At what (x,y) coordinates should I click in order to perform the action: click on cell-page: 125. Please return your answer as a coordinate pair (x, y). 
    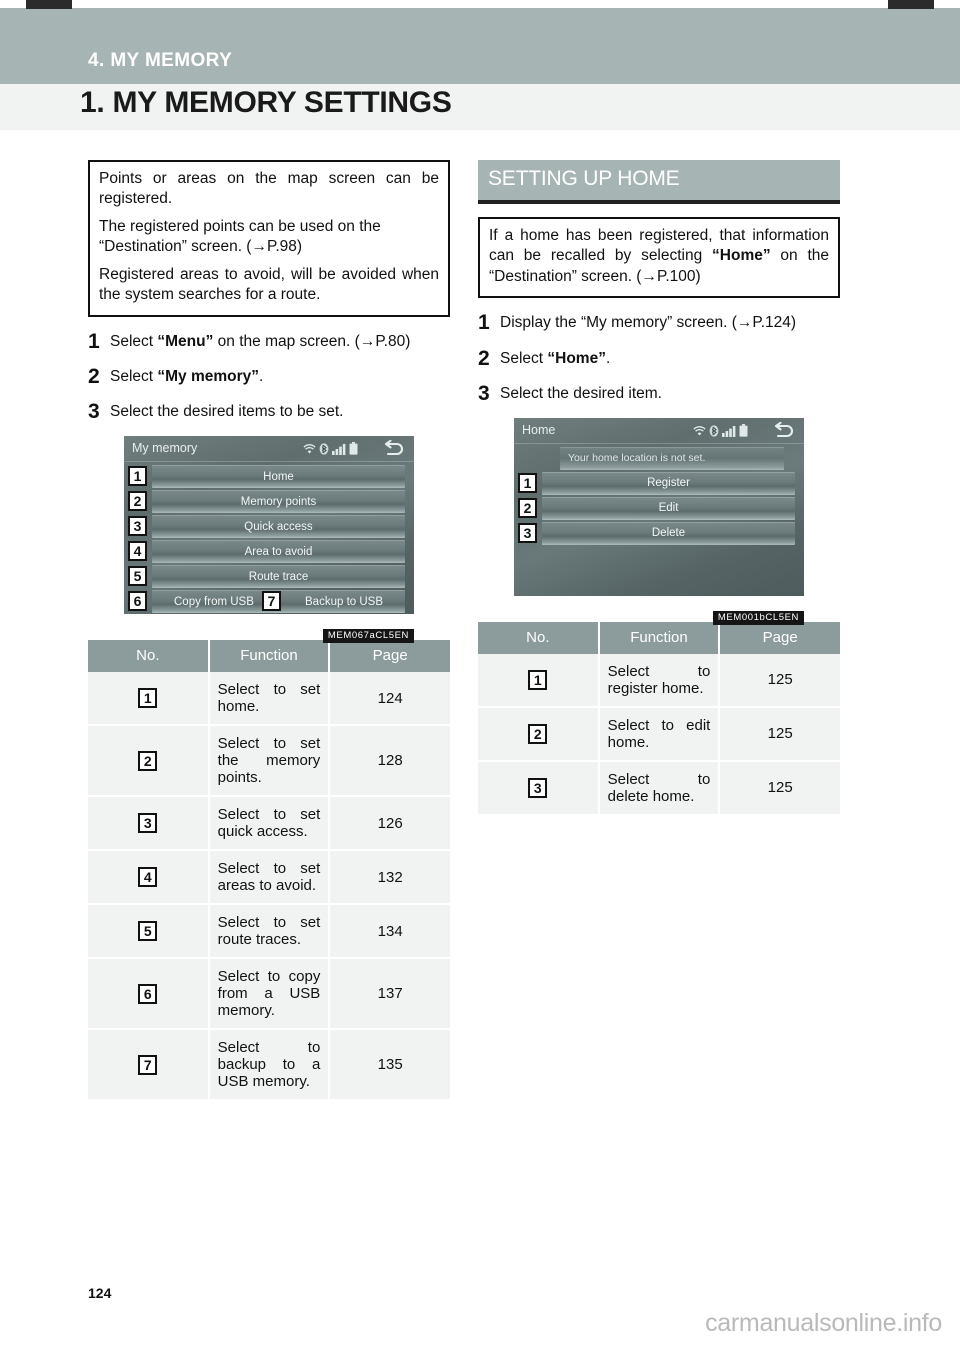
    Looking at the image, I should click on (779, 680).